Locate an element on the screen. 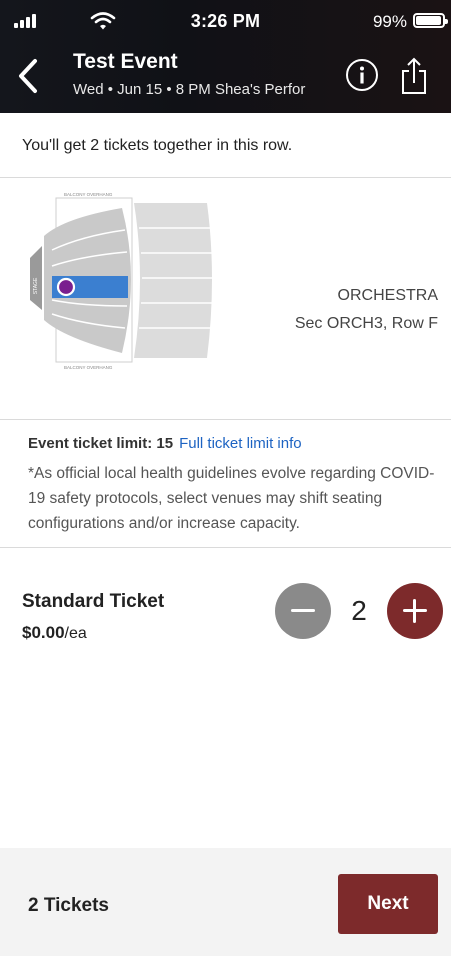 The image size is (451, 956). ticket-type-name: Standard Ticket is located at coordinates (93, 601).